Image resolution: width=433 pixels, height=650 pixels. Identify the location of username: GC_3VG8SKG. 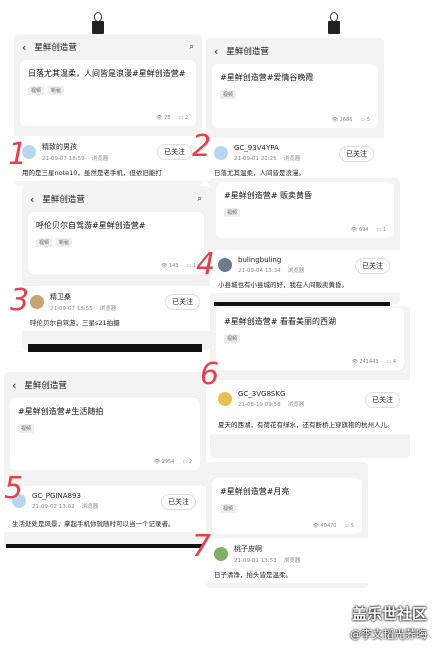
(271, 394).